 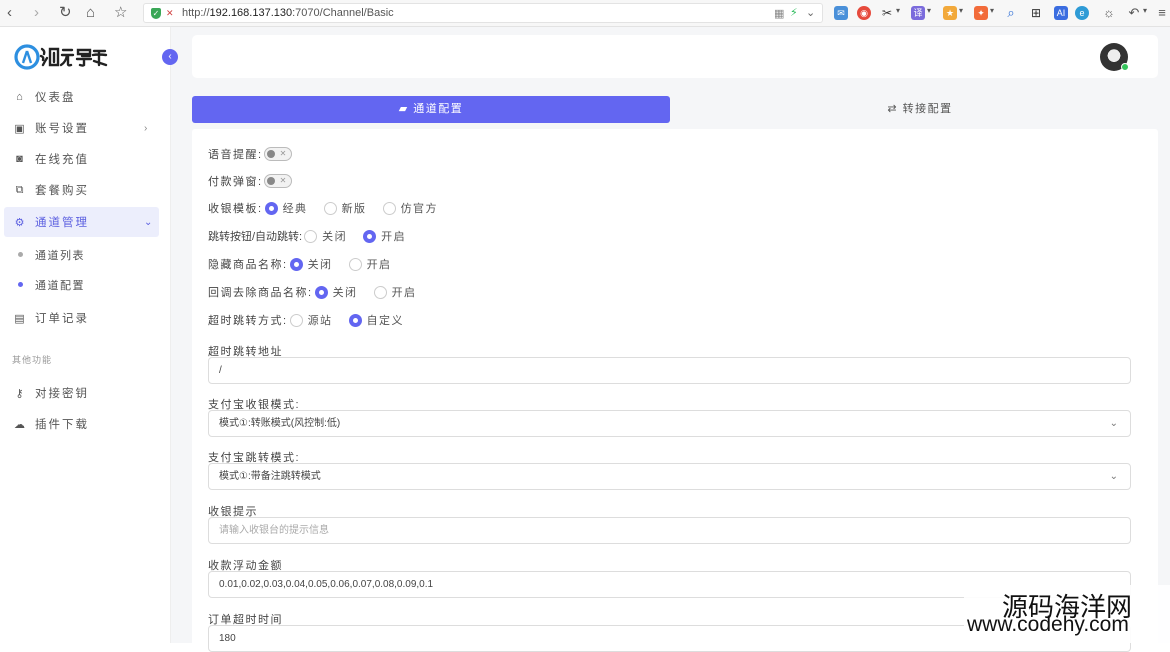 What do you see at coordinates (19, 318) in the screenshot?
I see `order-icon: ▤` at bounding box center [19, 318].